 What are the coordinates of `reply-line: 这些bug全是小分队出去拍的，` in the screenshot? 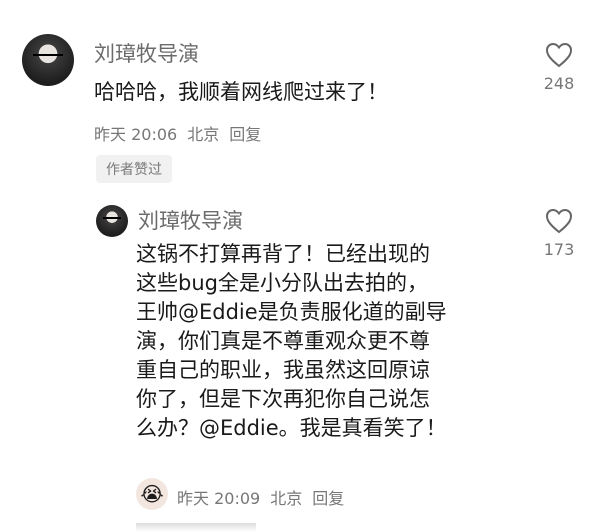 It's located at (282, 283).